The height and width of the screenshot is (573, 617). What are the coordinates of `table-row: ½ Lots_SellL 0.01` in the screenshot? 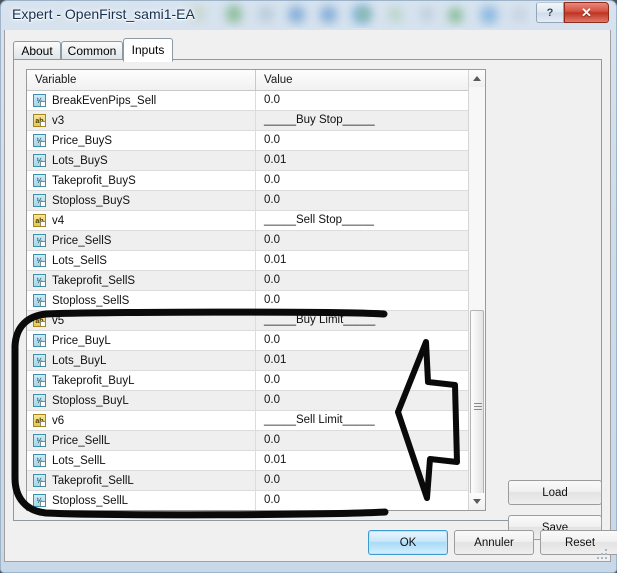 It's located at (248, 461).